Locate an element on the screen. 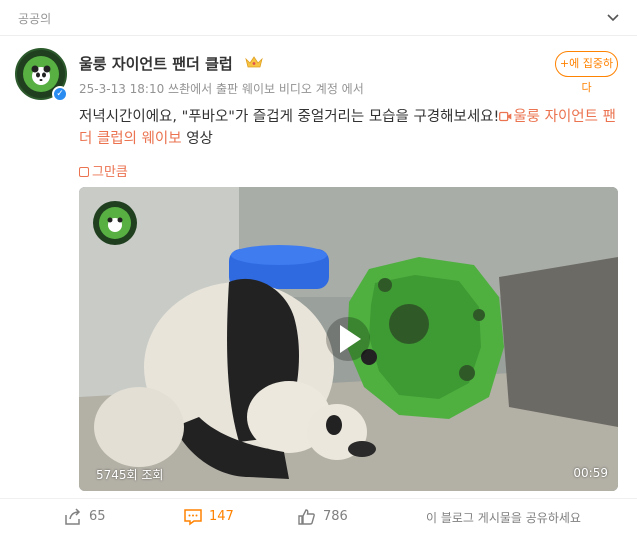 The height and width of the screenshot is (537, 637). feed-header: 공공의 is located at coordinates (318, 18).